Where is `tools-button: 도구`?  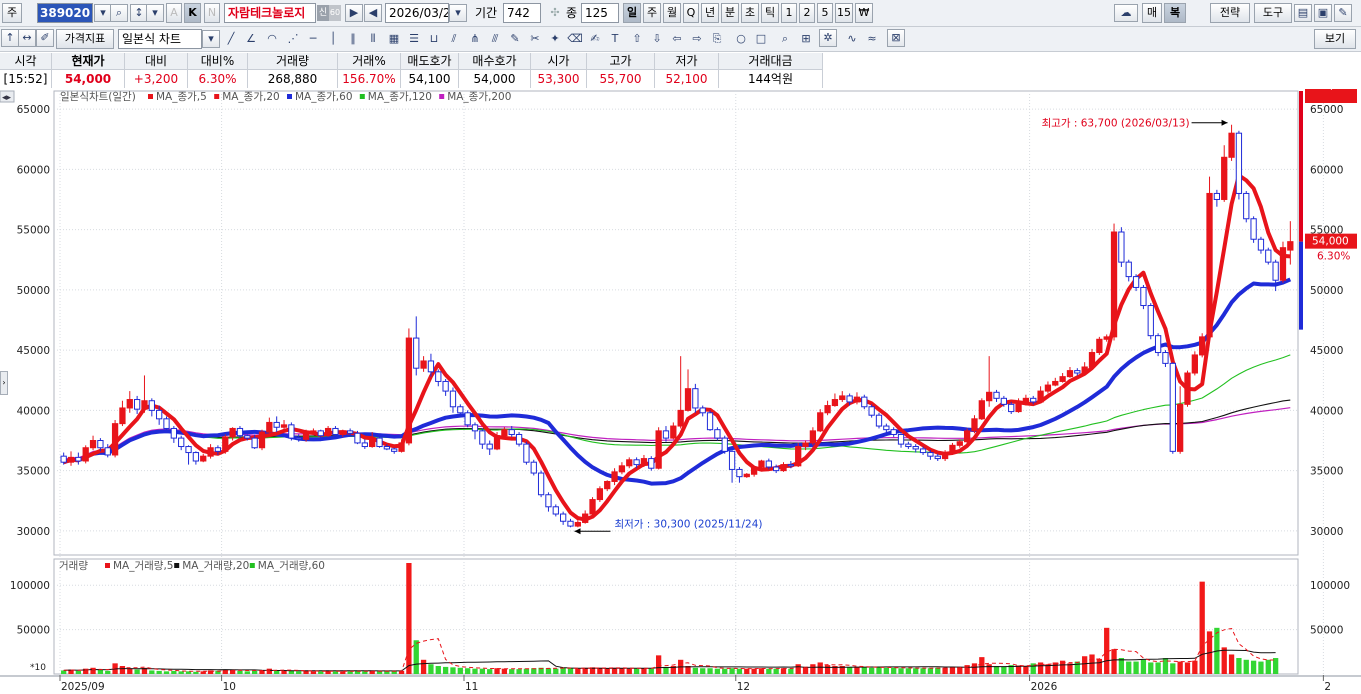
tools-button: 도구 is located at coordinates (1273, 13).